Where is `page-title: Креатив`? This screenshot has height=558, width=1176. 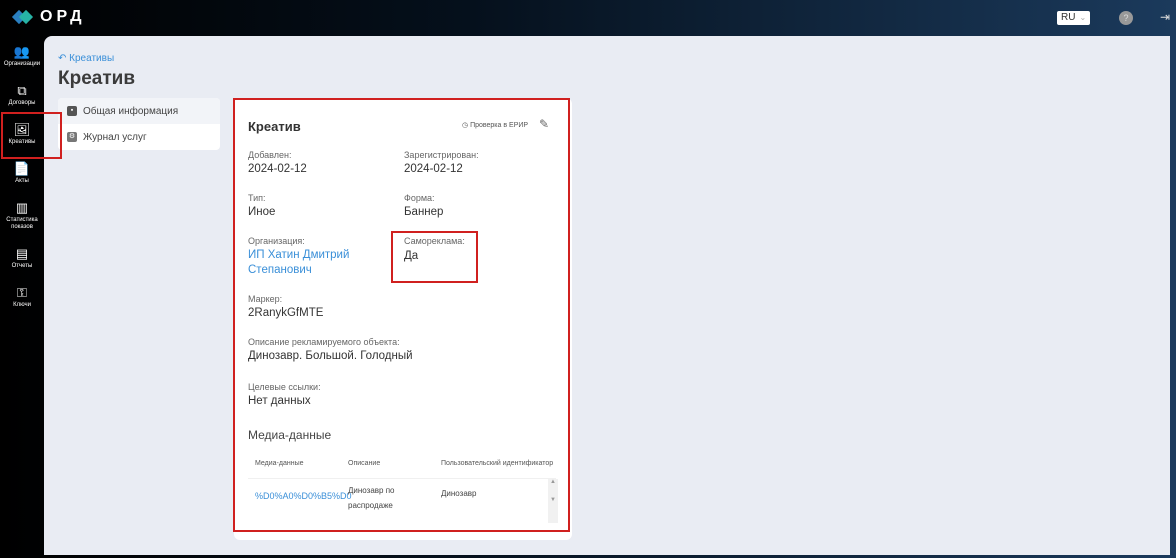 page-title: Креатив is located at coordinates (97, 78).